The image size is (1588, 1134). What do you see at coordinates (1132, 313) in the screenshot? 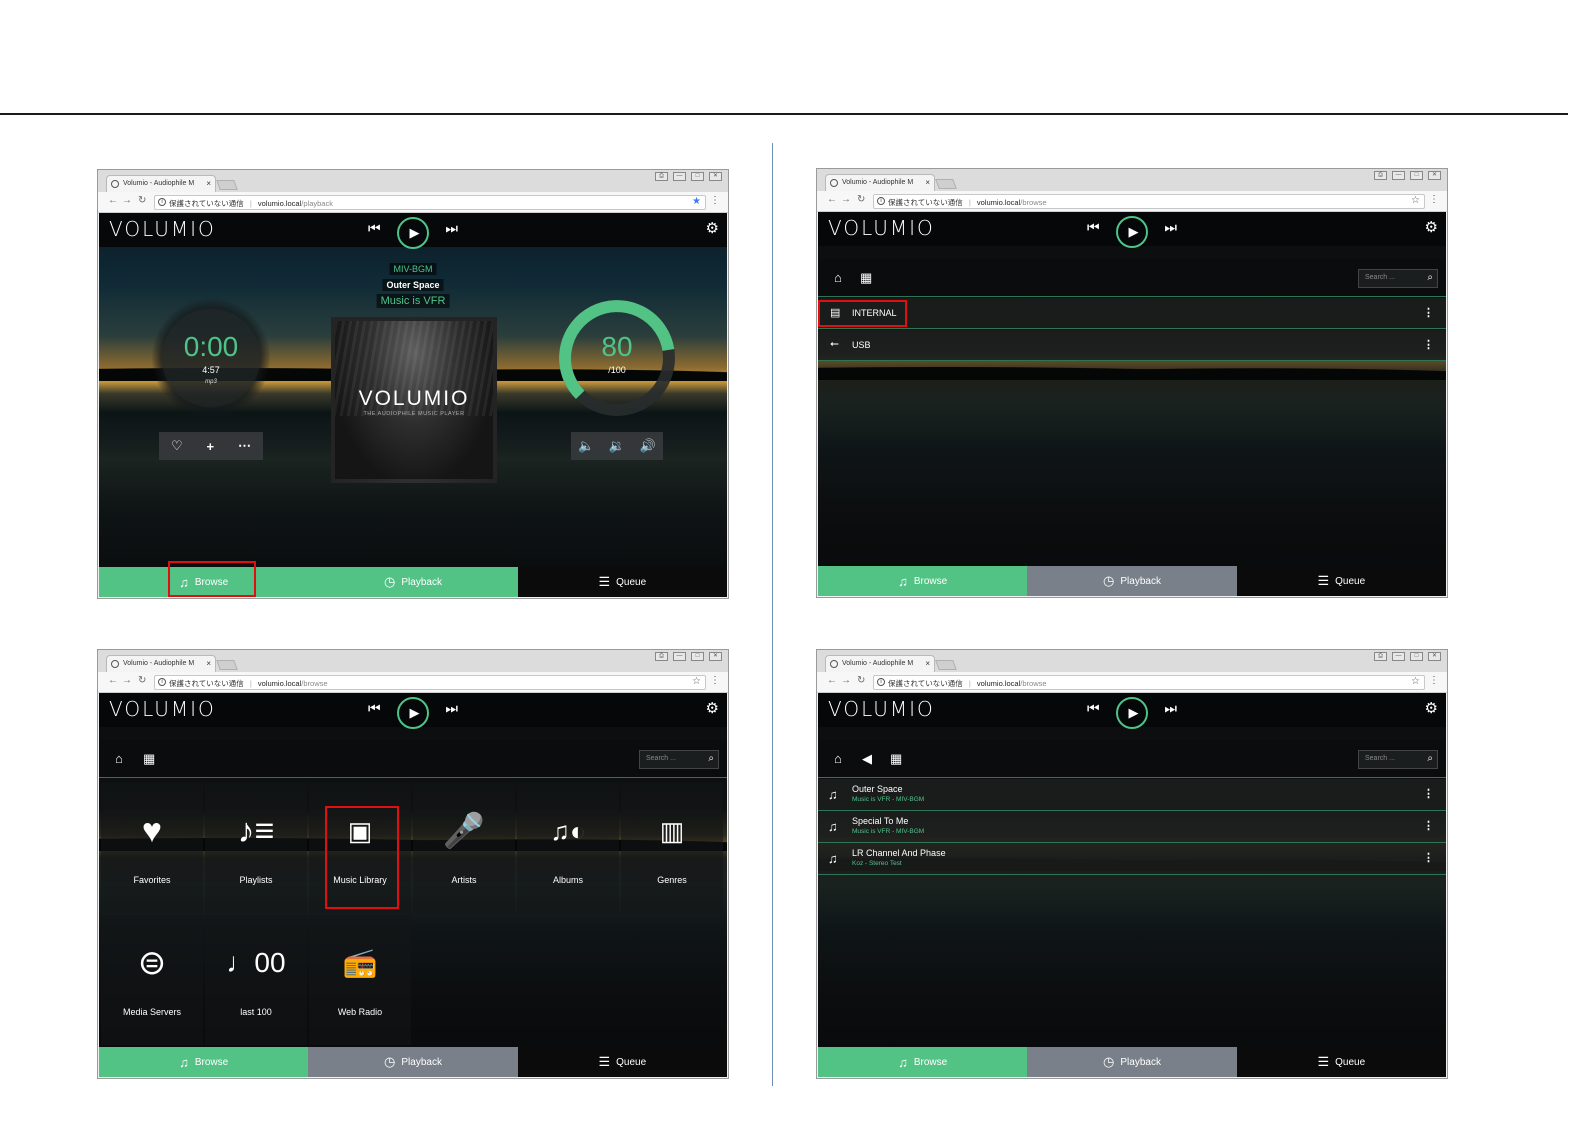
I see `list-item: ▤ INTERNAL ⋮` at bounding box center [1132, 313].